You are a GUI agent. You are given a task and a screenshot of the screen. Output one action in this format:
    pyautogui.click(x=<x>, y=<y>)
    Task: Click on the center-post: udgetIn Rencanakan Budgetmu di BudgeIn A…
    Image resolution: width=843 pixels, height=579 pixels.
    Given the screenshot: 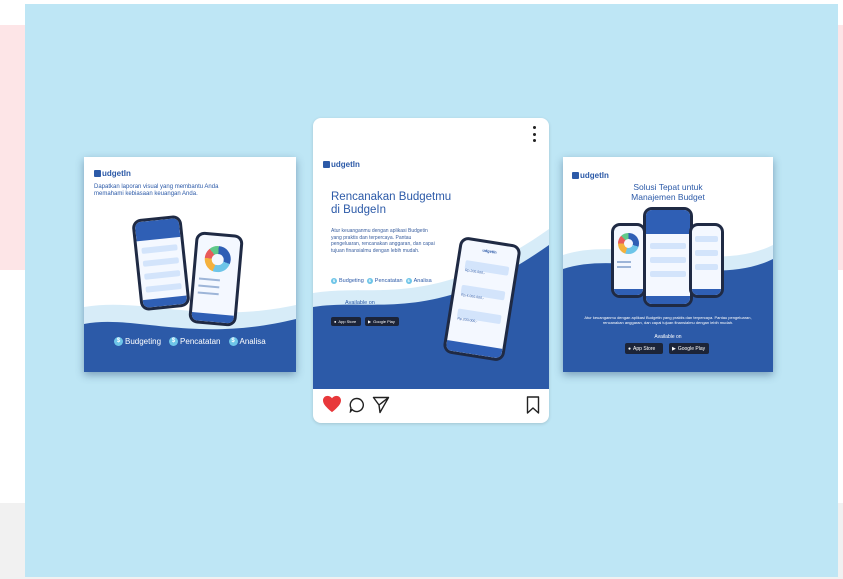 What is the action you would take?
    pyautogui.click(x=431, y=270)
    